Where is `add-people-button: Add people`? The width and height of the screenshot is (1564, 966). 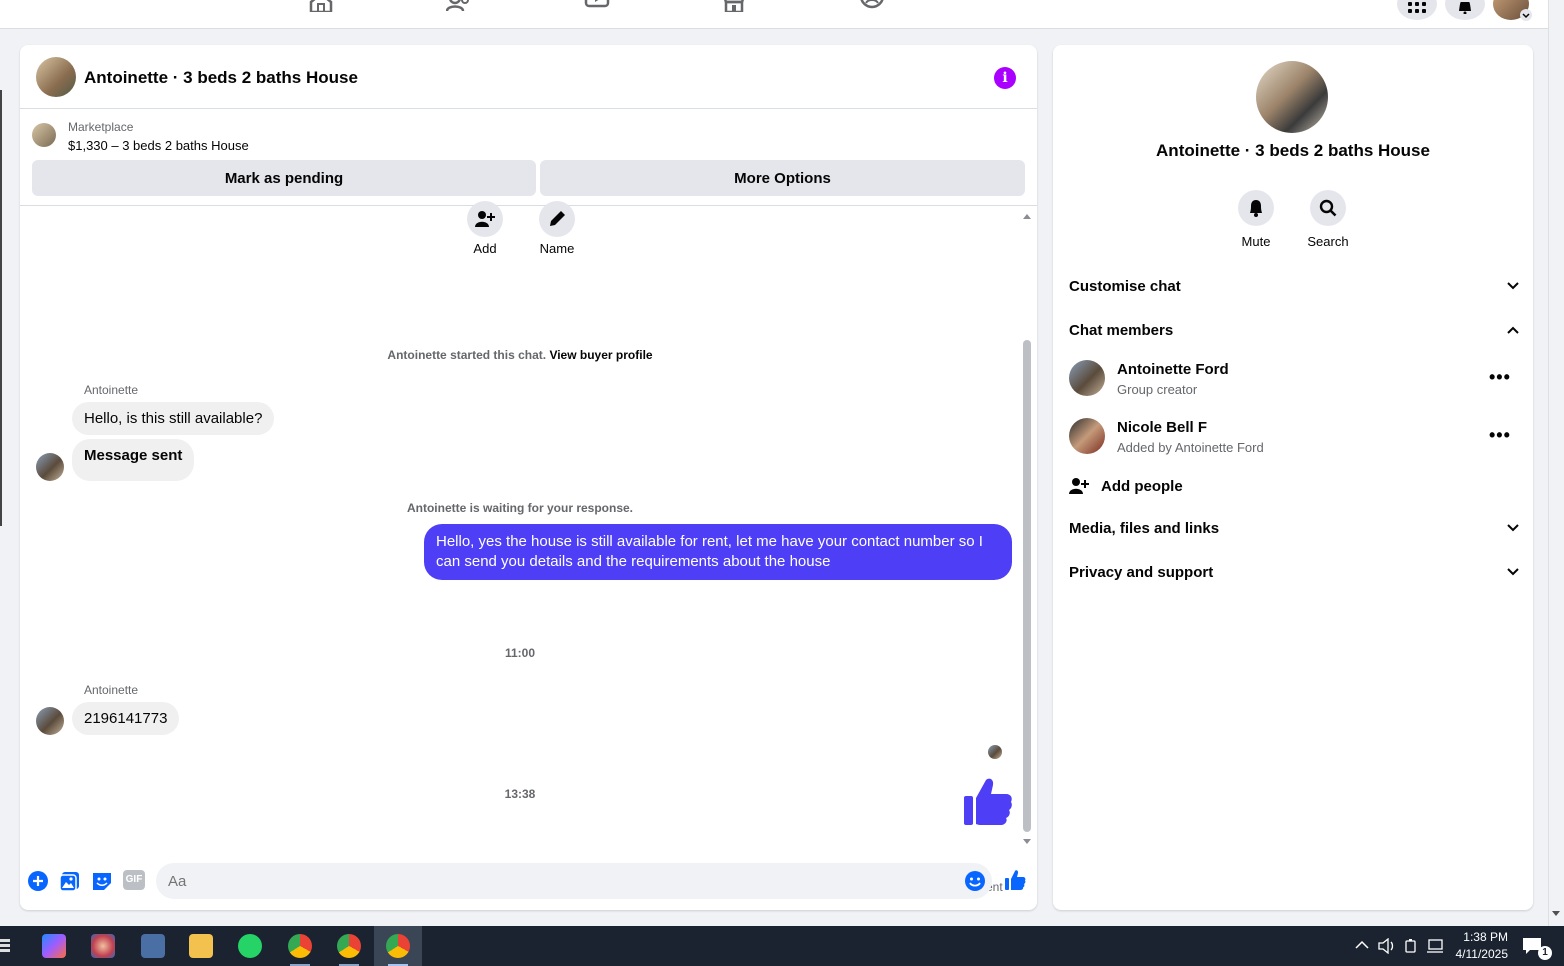 add-people-button: Add people is located at coordinates (1126, 486).